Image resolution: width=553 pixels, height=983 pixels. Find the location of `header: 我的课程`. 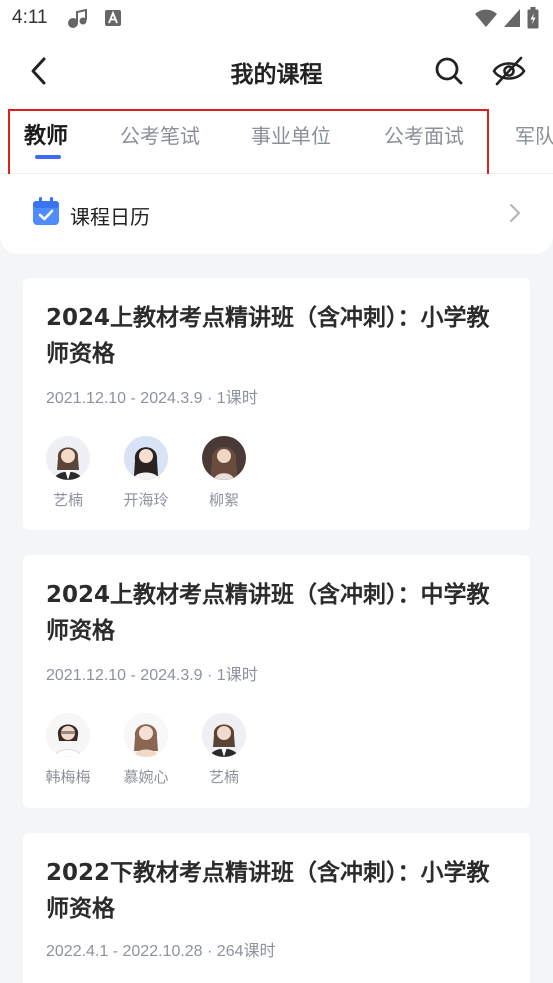

header: 我的课程 is located at coordinates (276, 71).